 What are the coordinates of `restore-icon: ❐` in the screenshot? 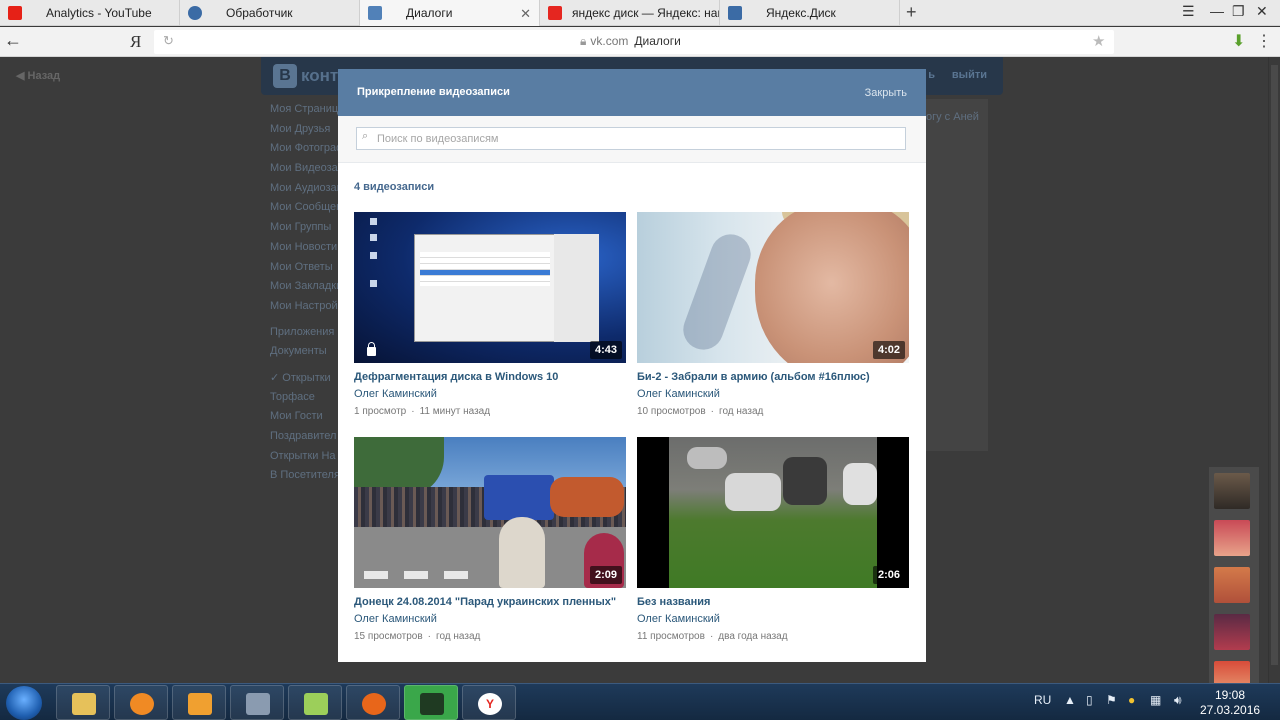 It's located at (1238, 11).